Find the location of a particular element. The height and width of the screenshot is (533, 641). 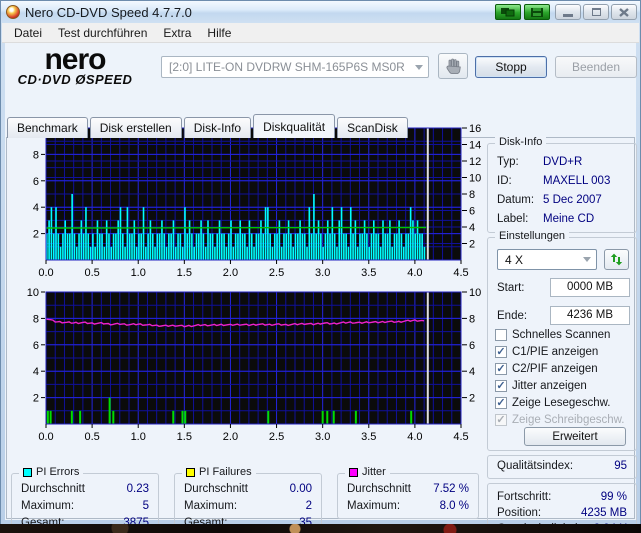

disk-info-label: Typ: is located at coordinates (508, 162).